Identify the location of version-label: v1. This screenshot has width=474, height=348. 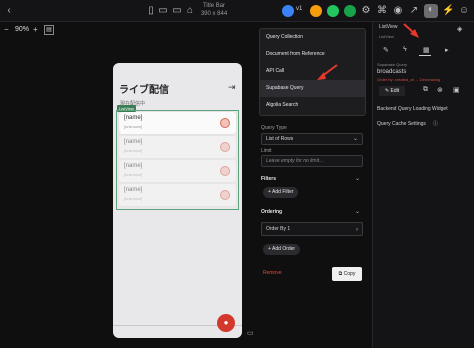
(299, 9).